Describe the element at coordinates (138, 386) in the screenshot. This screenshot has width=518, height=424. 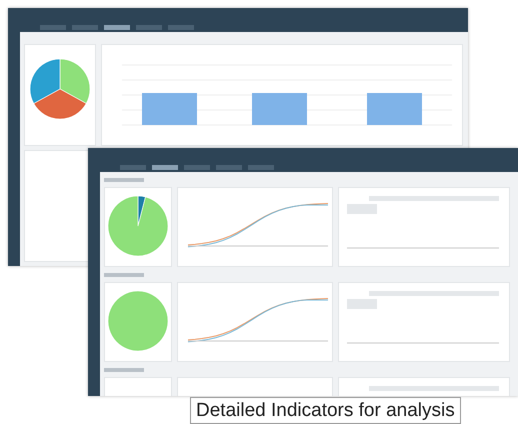
I see `chart-card` at that location.